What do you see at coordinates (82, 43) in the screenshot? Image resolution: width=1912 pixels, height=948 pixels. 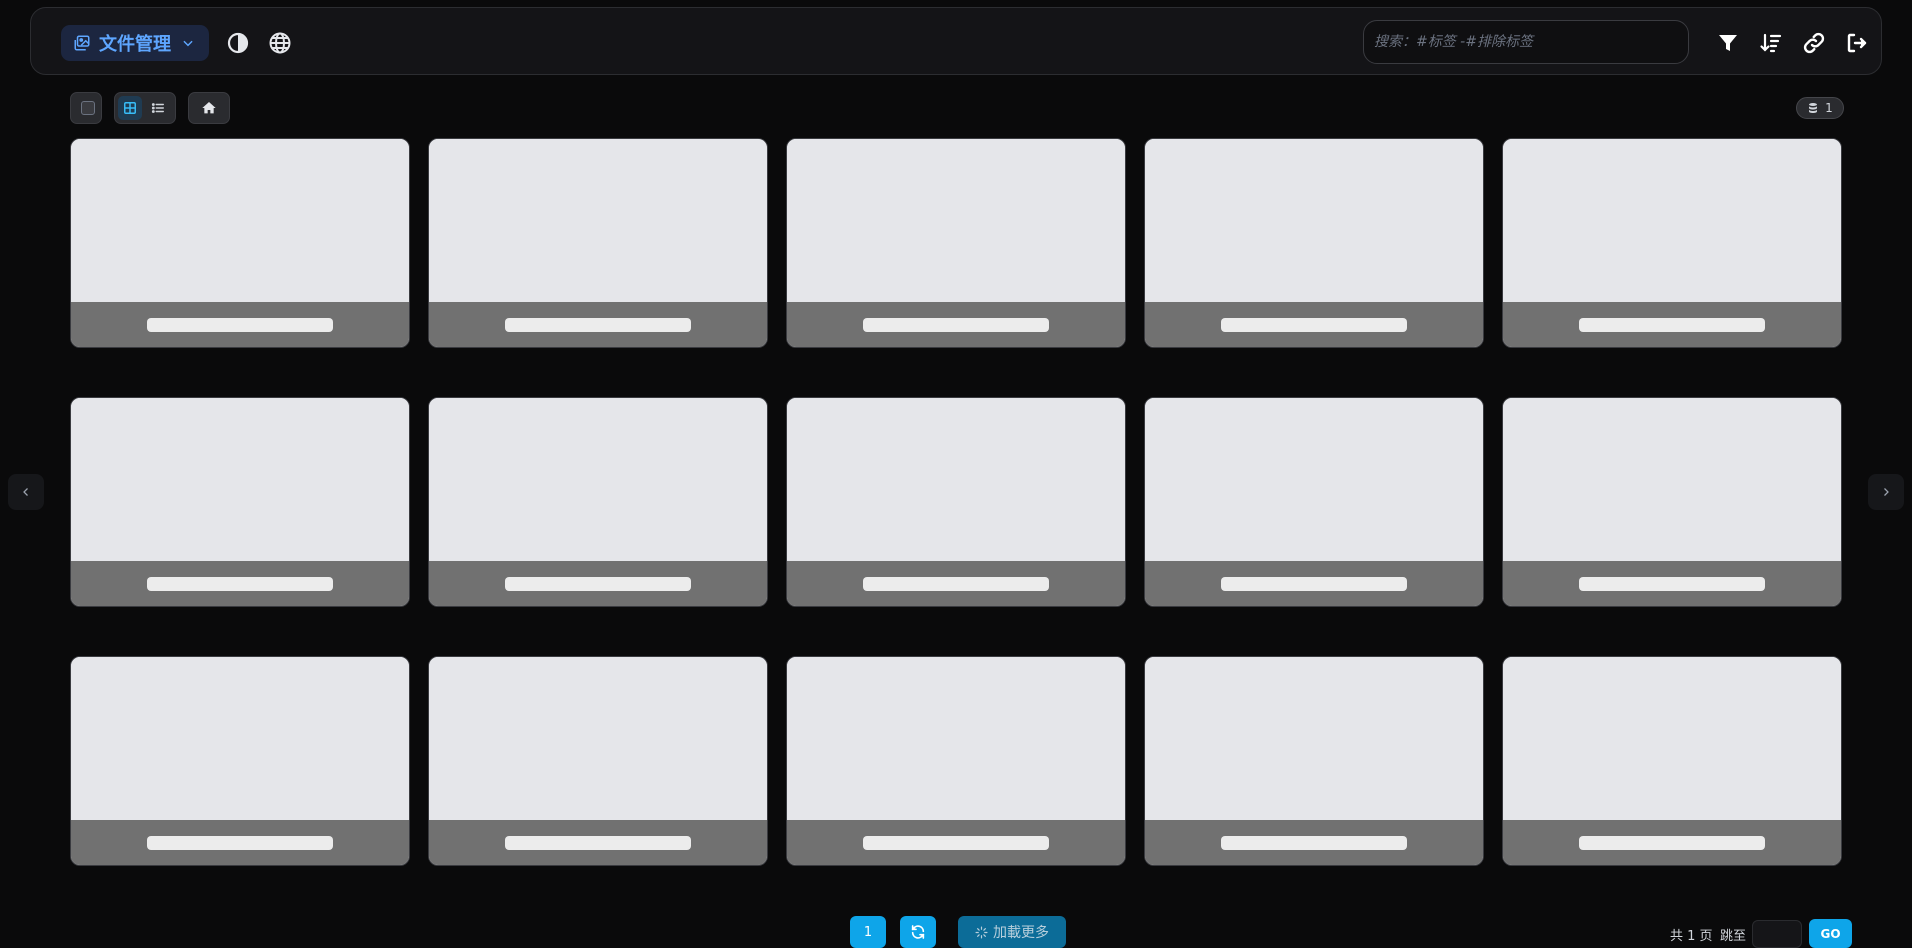 I see `image-icon` at bounding box center [82, 43].